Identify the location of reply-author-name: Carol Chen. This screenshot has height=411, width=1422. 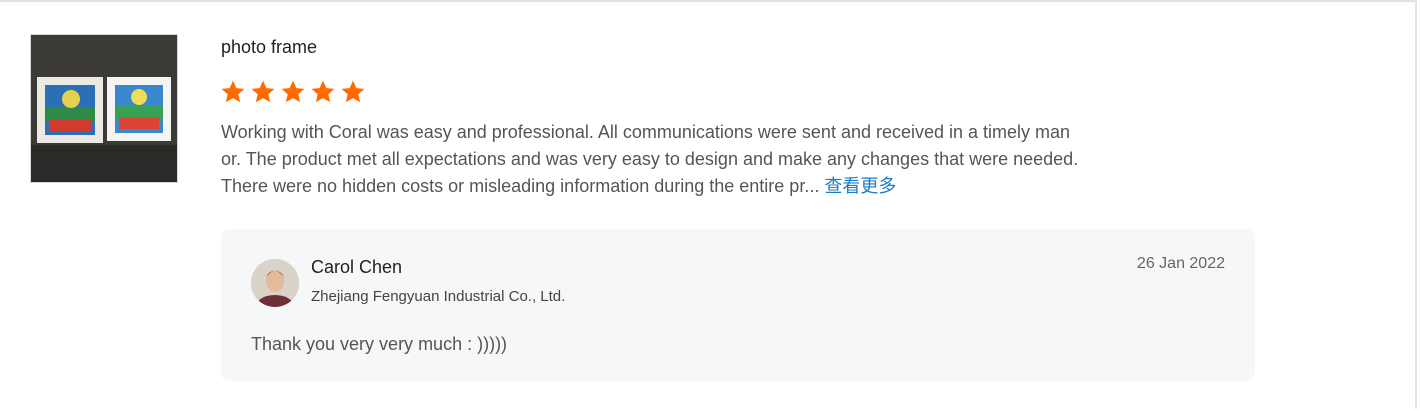
(357, 267).